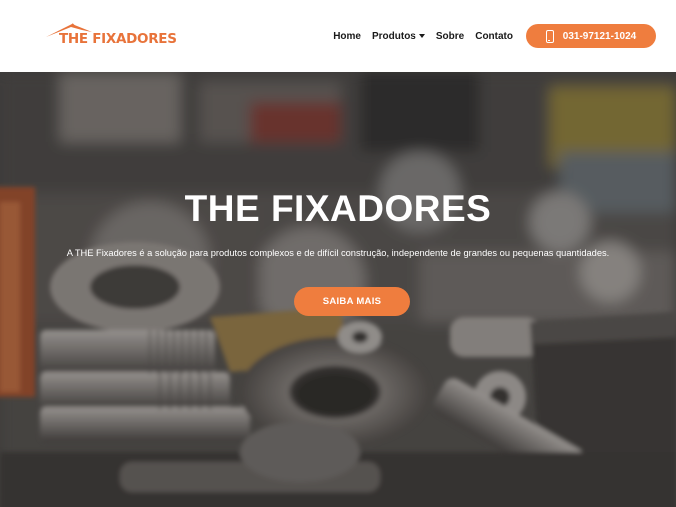  What do you see at coordinates (450, 36) in the screenshot?
I see `nav-sobre: Sobre` at bounding box center [450, 36].